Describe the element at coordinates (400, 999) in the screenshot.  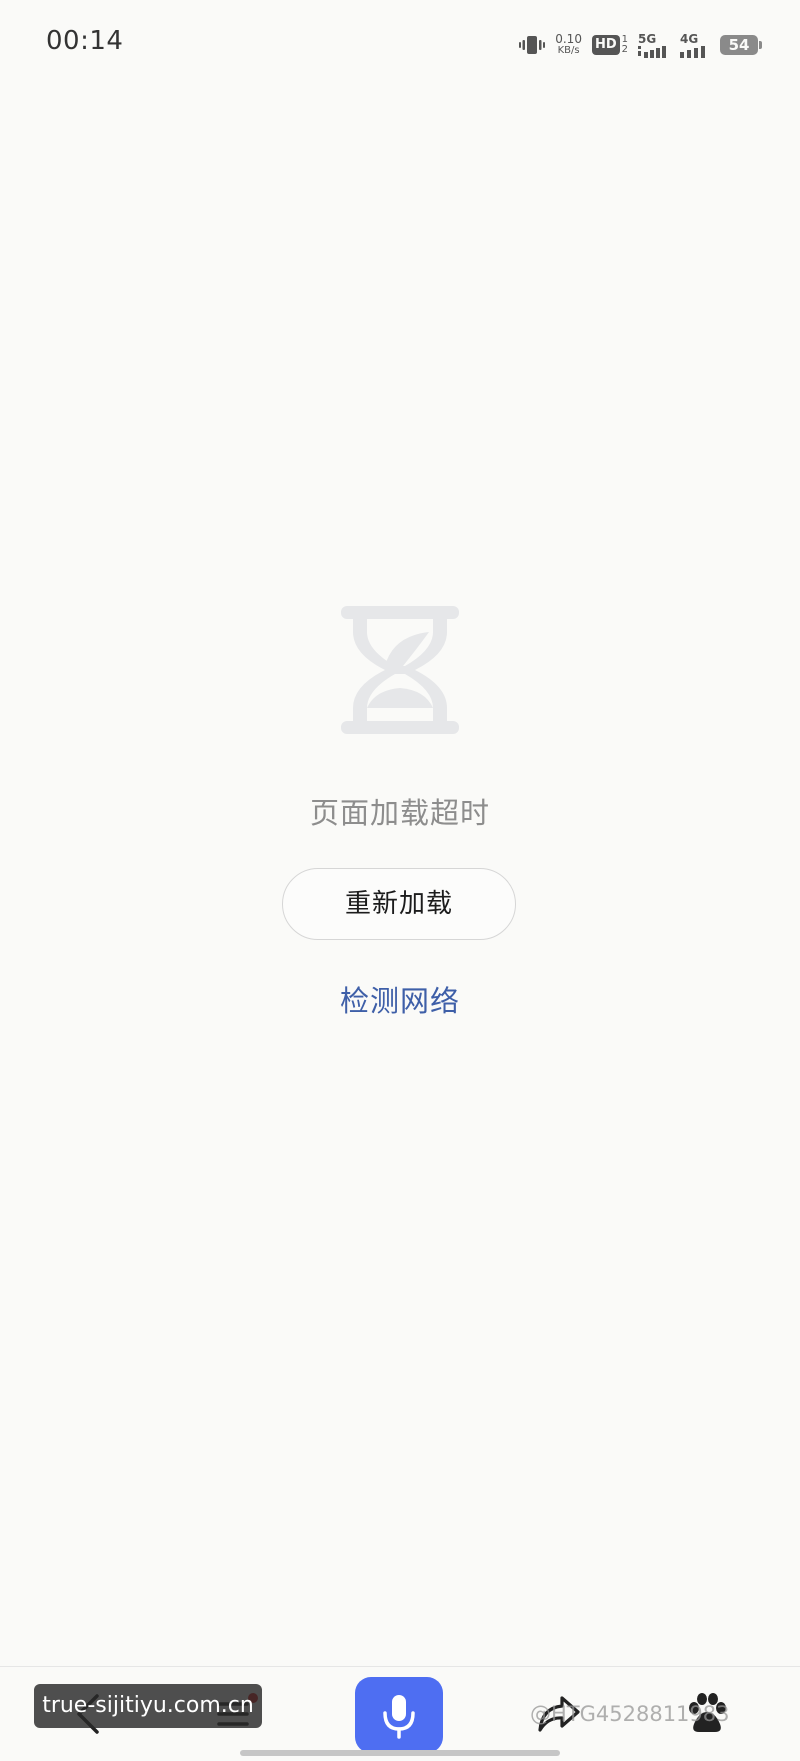
I see `check-network-link: 检测网络` at that location.